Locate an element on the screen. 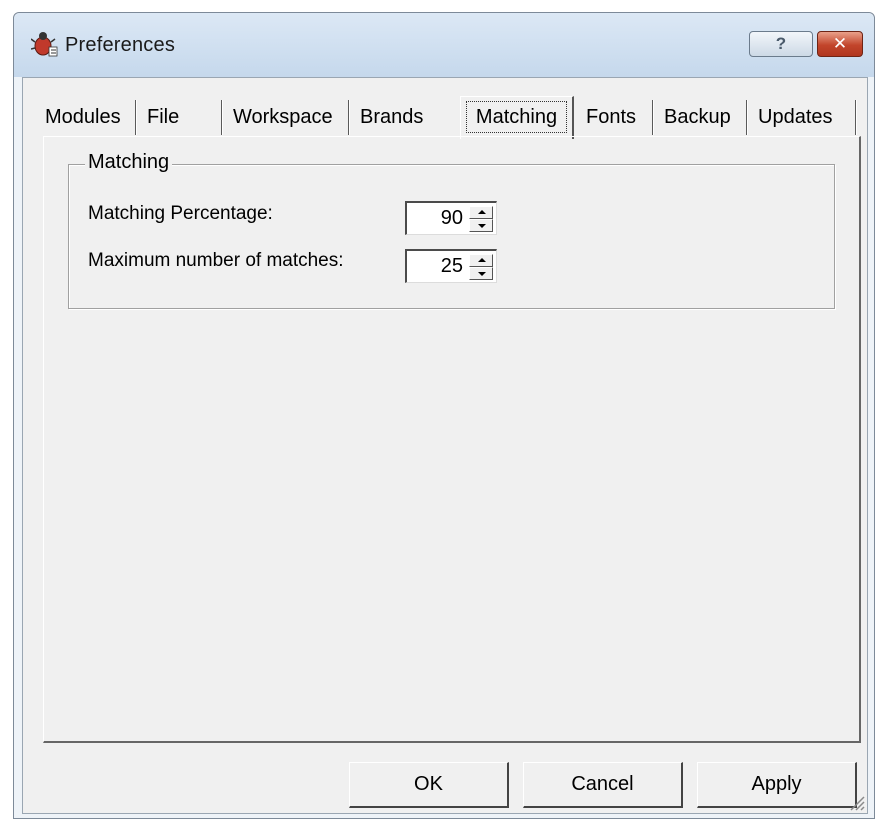 The image size is (875, 819). window-title: Preferences is located at coordinates (120, 45).